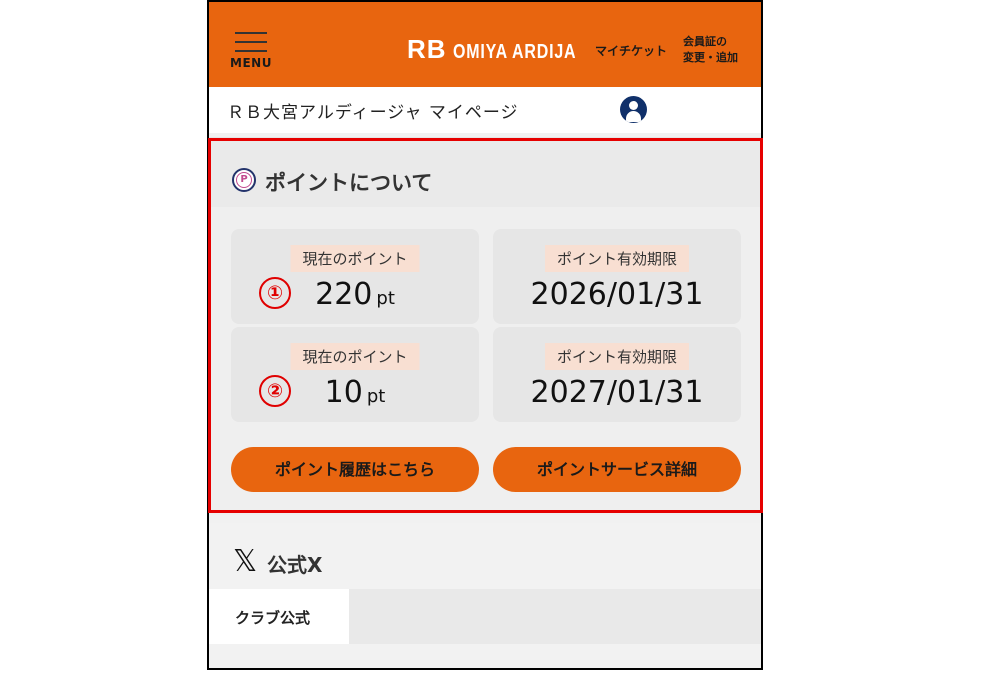 This screenshot has width=1000, height=673. Describe the element at coordinates (251, 51) in the screenshot. I see `menu-button: MENU` at that location.